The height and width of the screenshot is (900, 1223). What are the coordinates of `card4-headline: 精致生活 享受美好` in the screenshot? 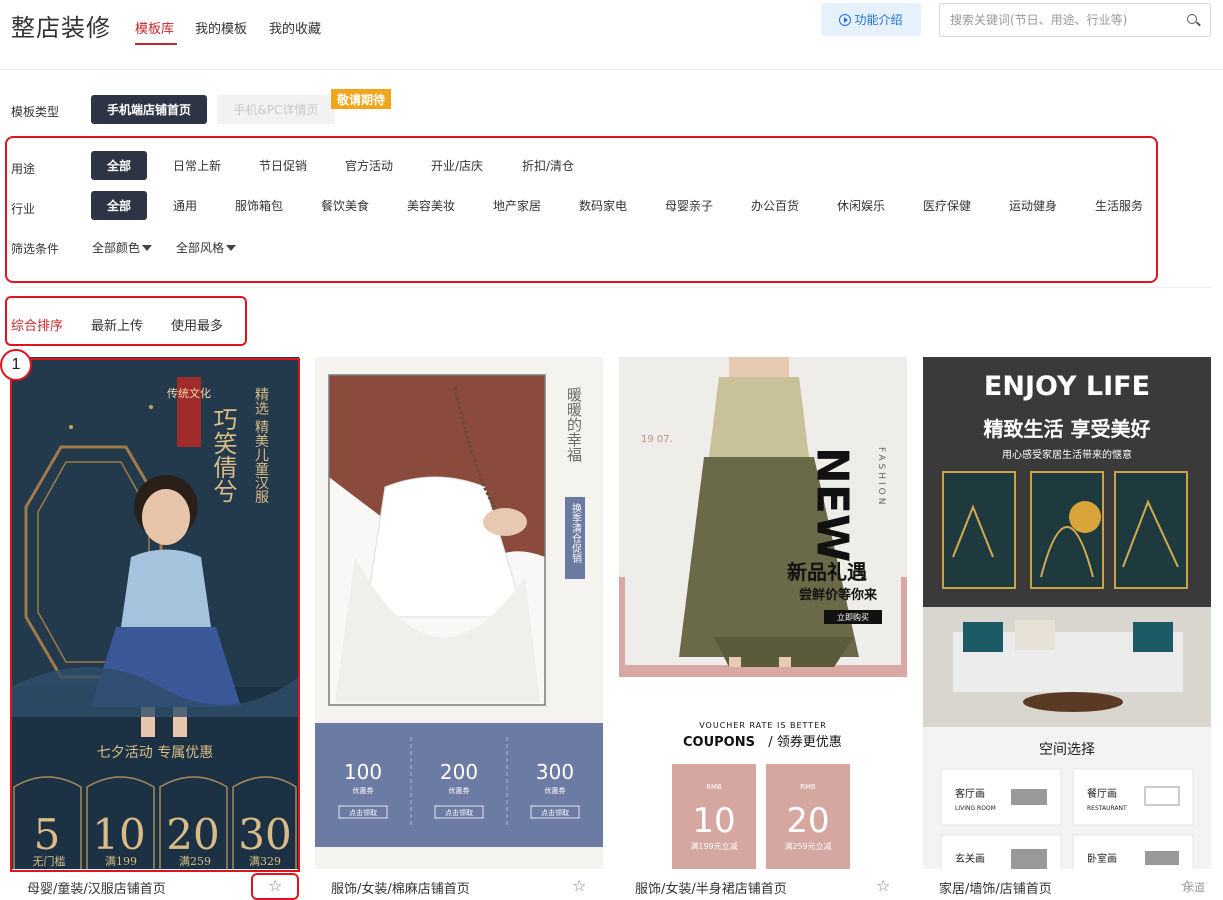 It's located at (1067, 429).